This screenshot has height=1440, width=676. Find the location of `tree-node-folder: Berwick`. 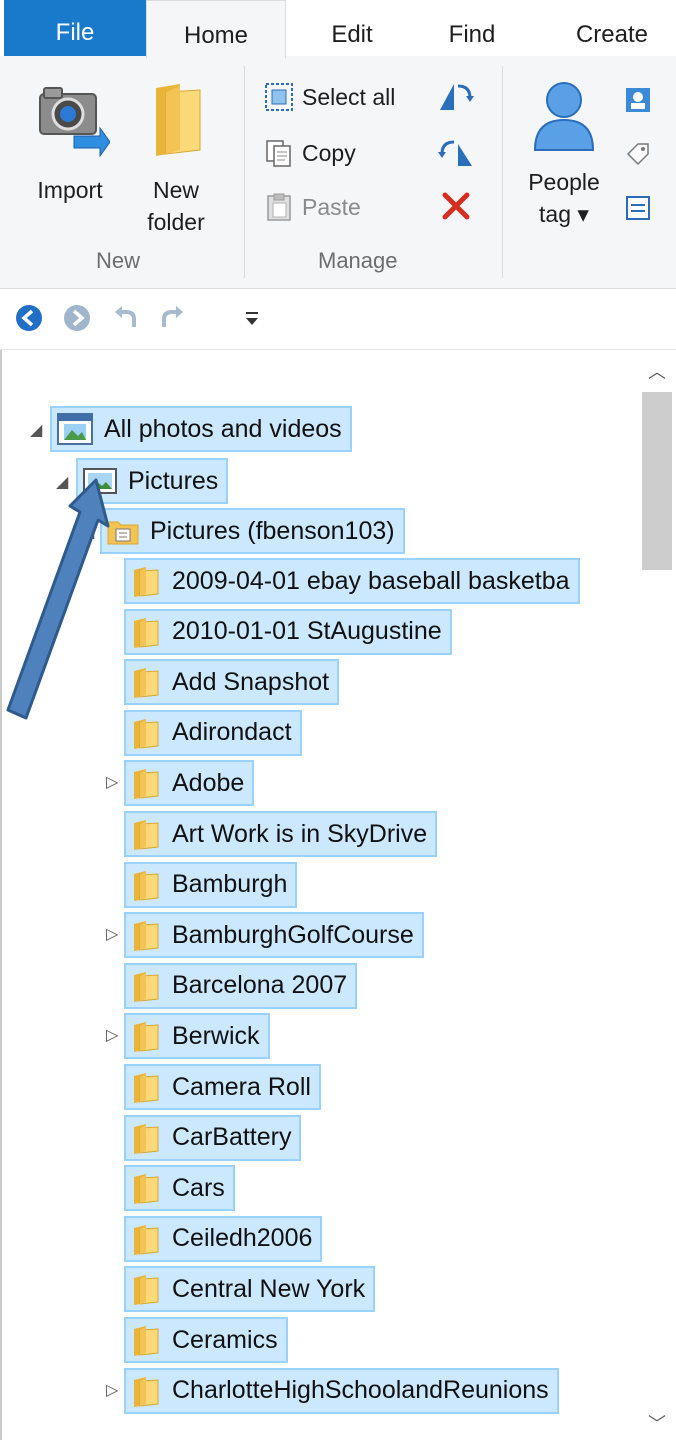

tree-node-folder: Berwick is located at coordinates (197, 1036).